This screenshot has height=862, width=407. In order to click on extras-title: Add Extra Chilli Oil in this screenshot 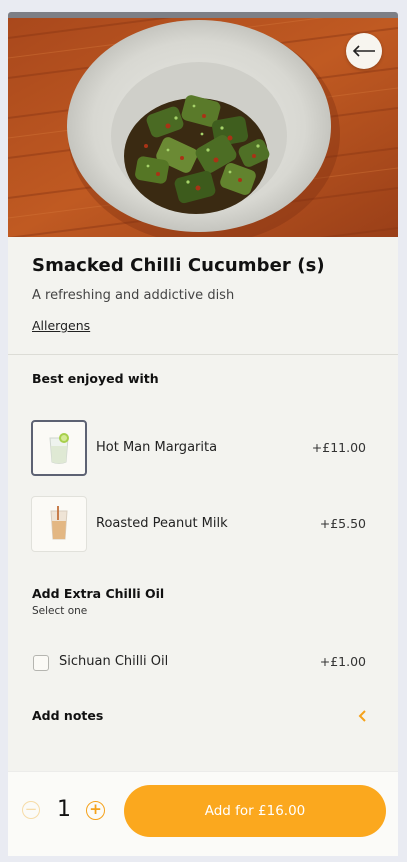, I will do `click(98, 593)`.